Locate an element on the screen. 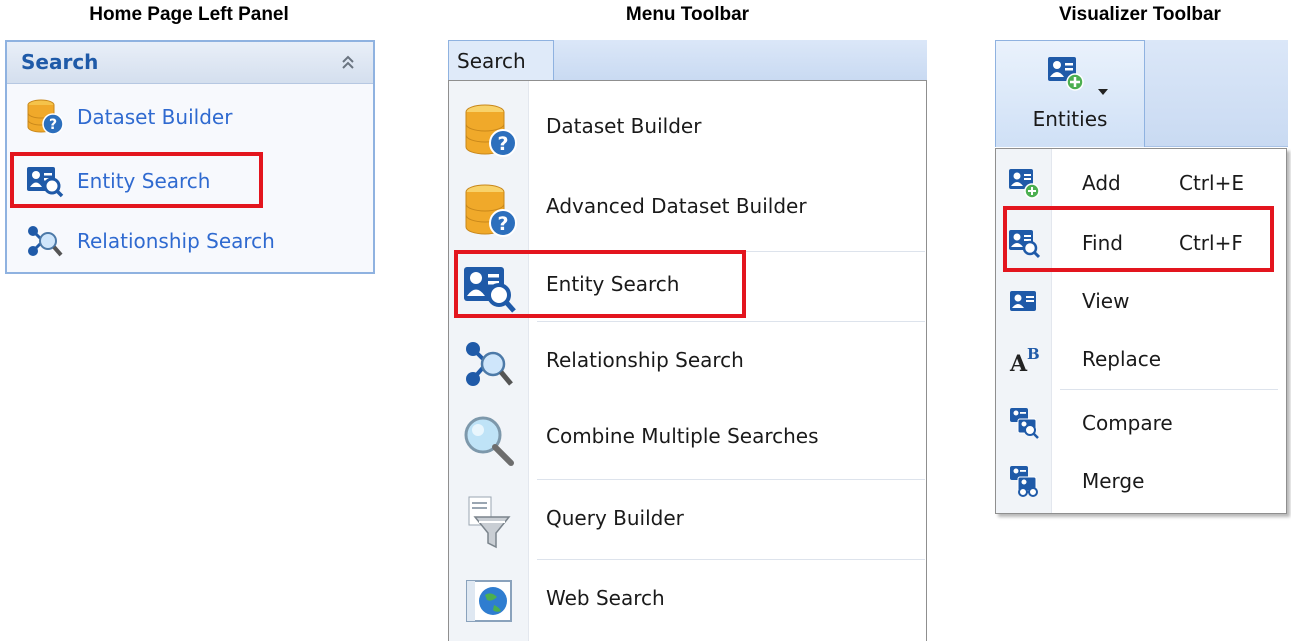 The width and height of the screenshot is (1291, 641). globe-icon is located at coordinates (489, 601).